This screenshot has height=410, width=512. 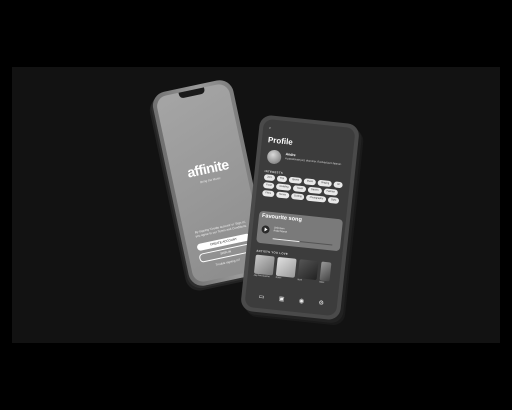 What do you see at coordinates (280, 141) in the screenshot?
I see `page-title: Profile` at bounding box center [280, 141].